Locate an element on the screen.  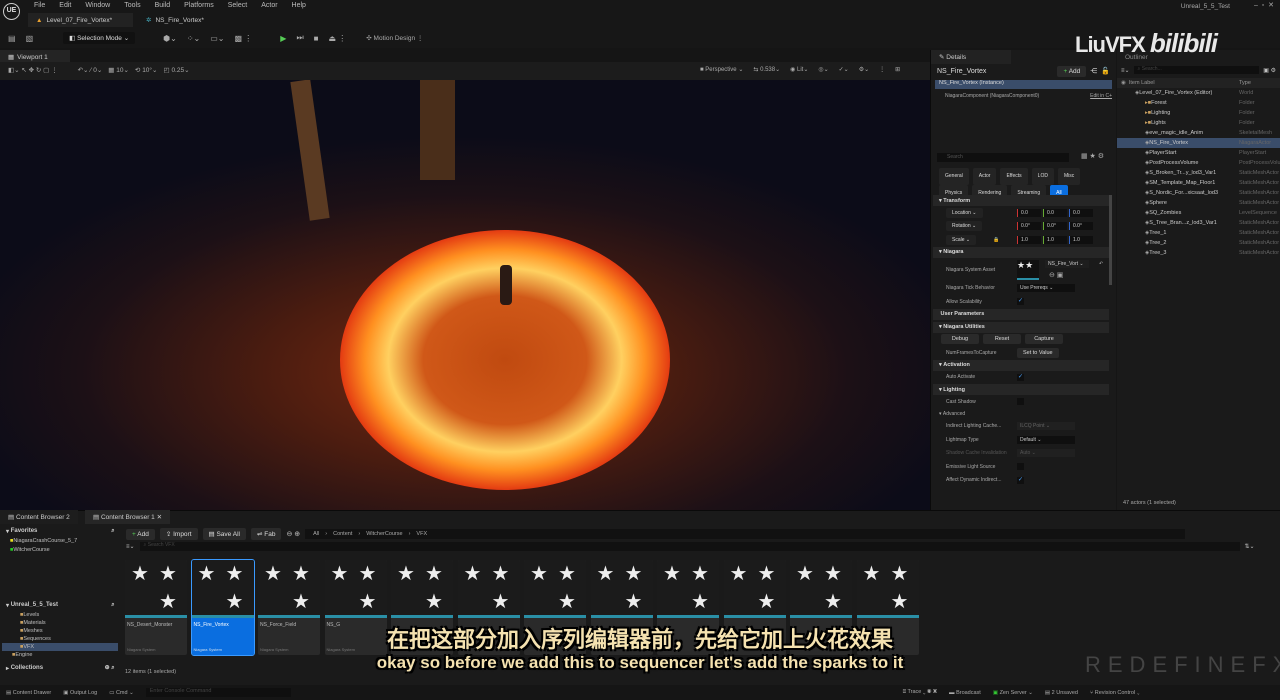
scale-x: 1.0 is located at coordinates (1029, 239).